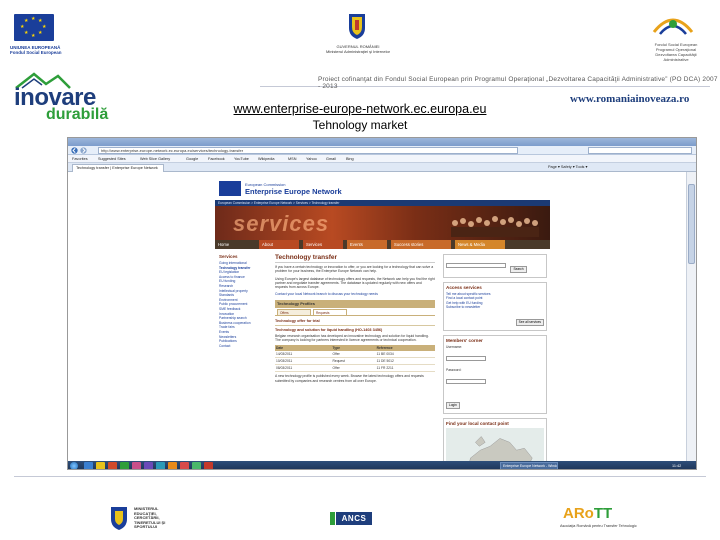 The height and width of the screenshot is (540, 720). Describe the element at coordinates (691, 224) in the screenshot. I see `scrollbar-thumb` at that location.